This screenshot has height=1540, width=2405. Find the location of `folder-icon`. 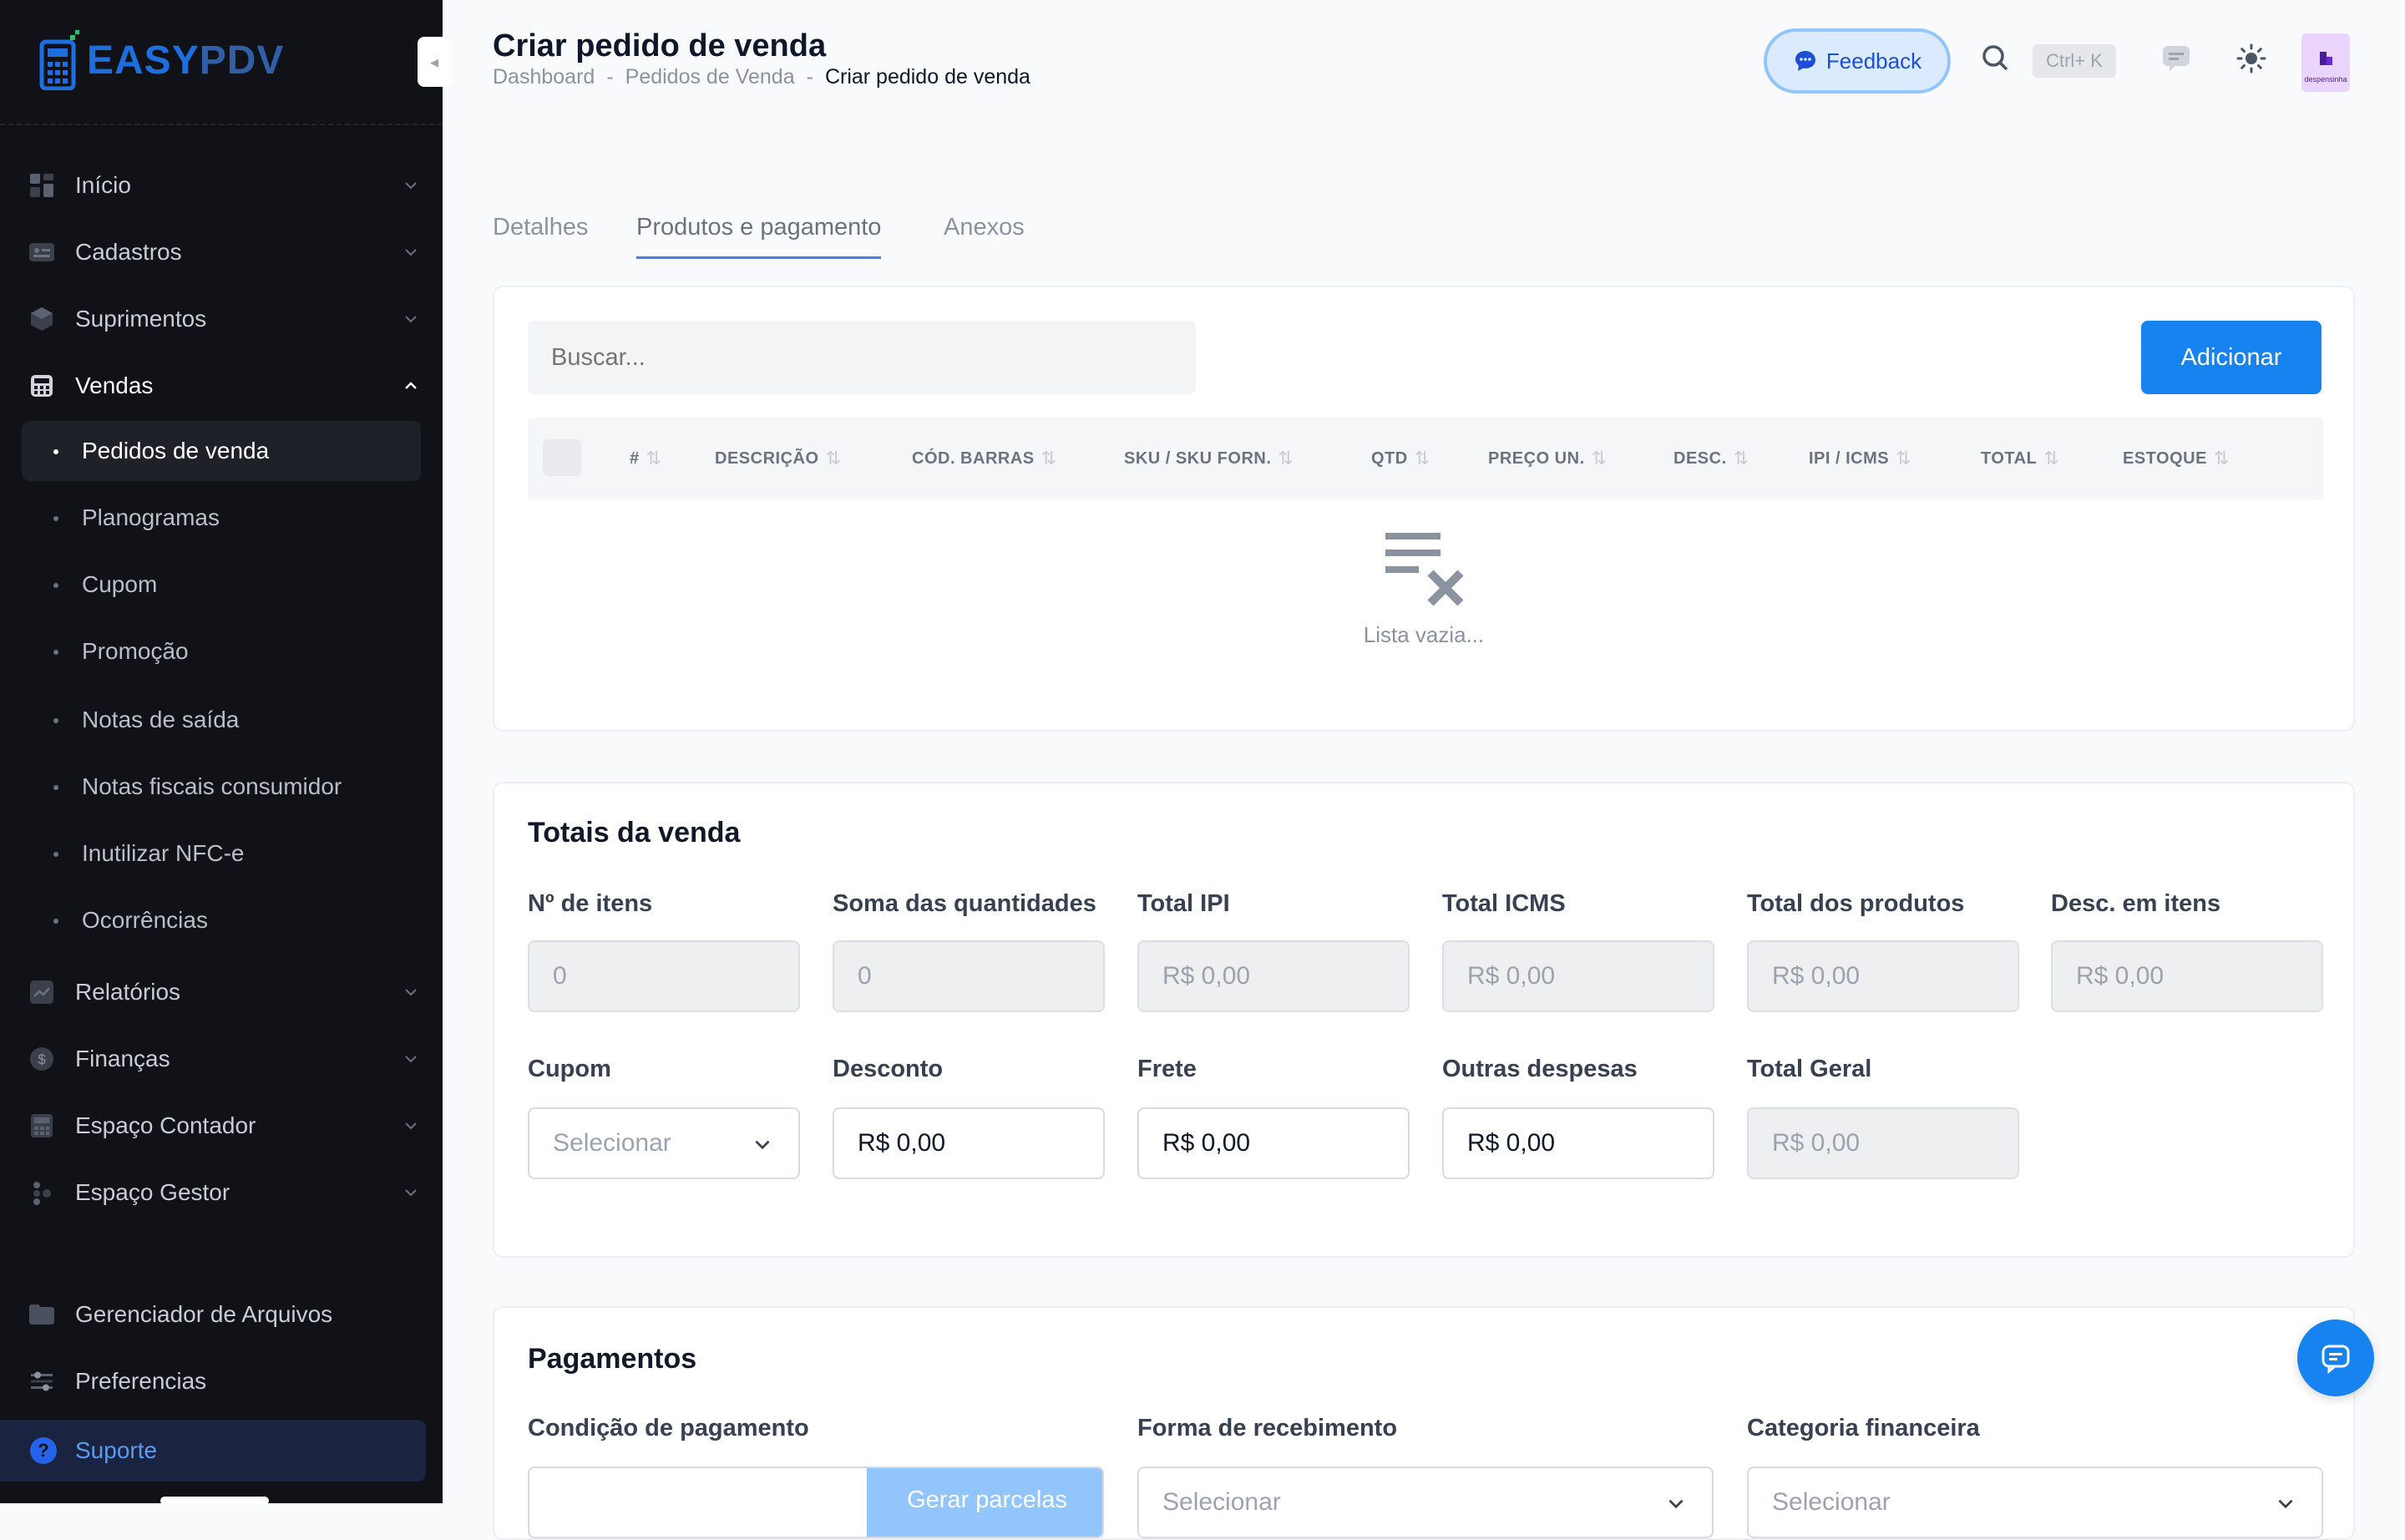

folder-icon is located at coordinates (42, 1314).